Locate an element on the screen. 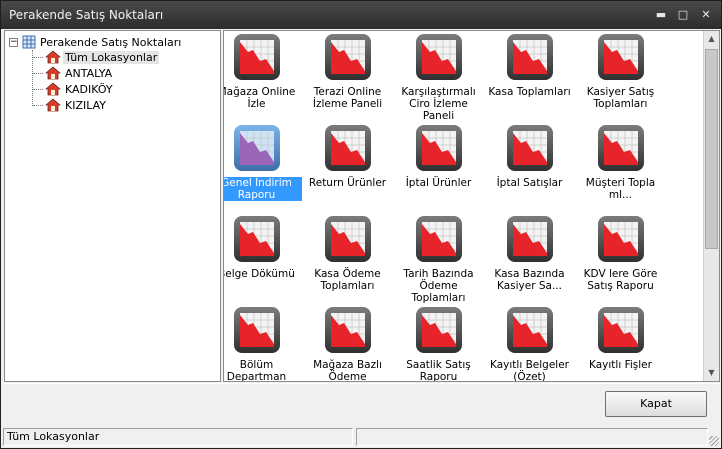  report-tile: Mağaza Online İzle is located at coordinates (262, 71).